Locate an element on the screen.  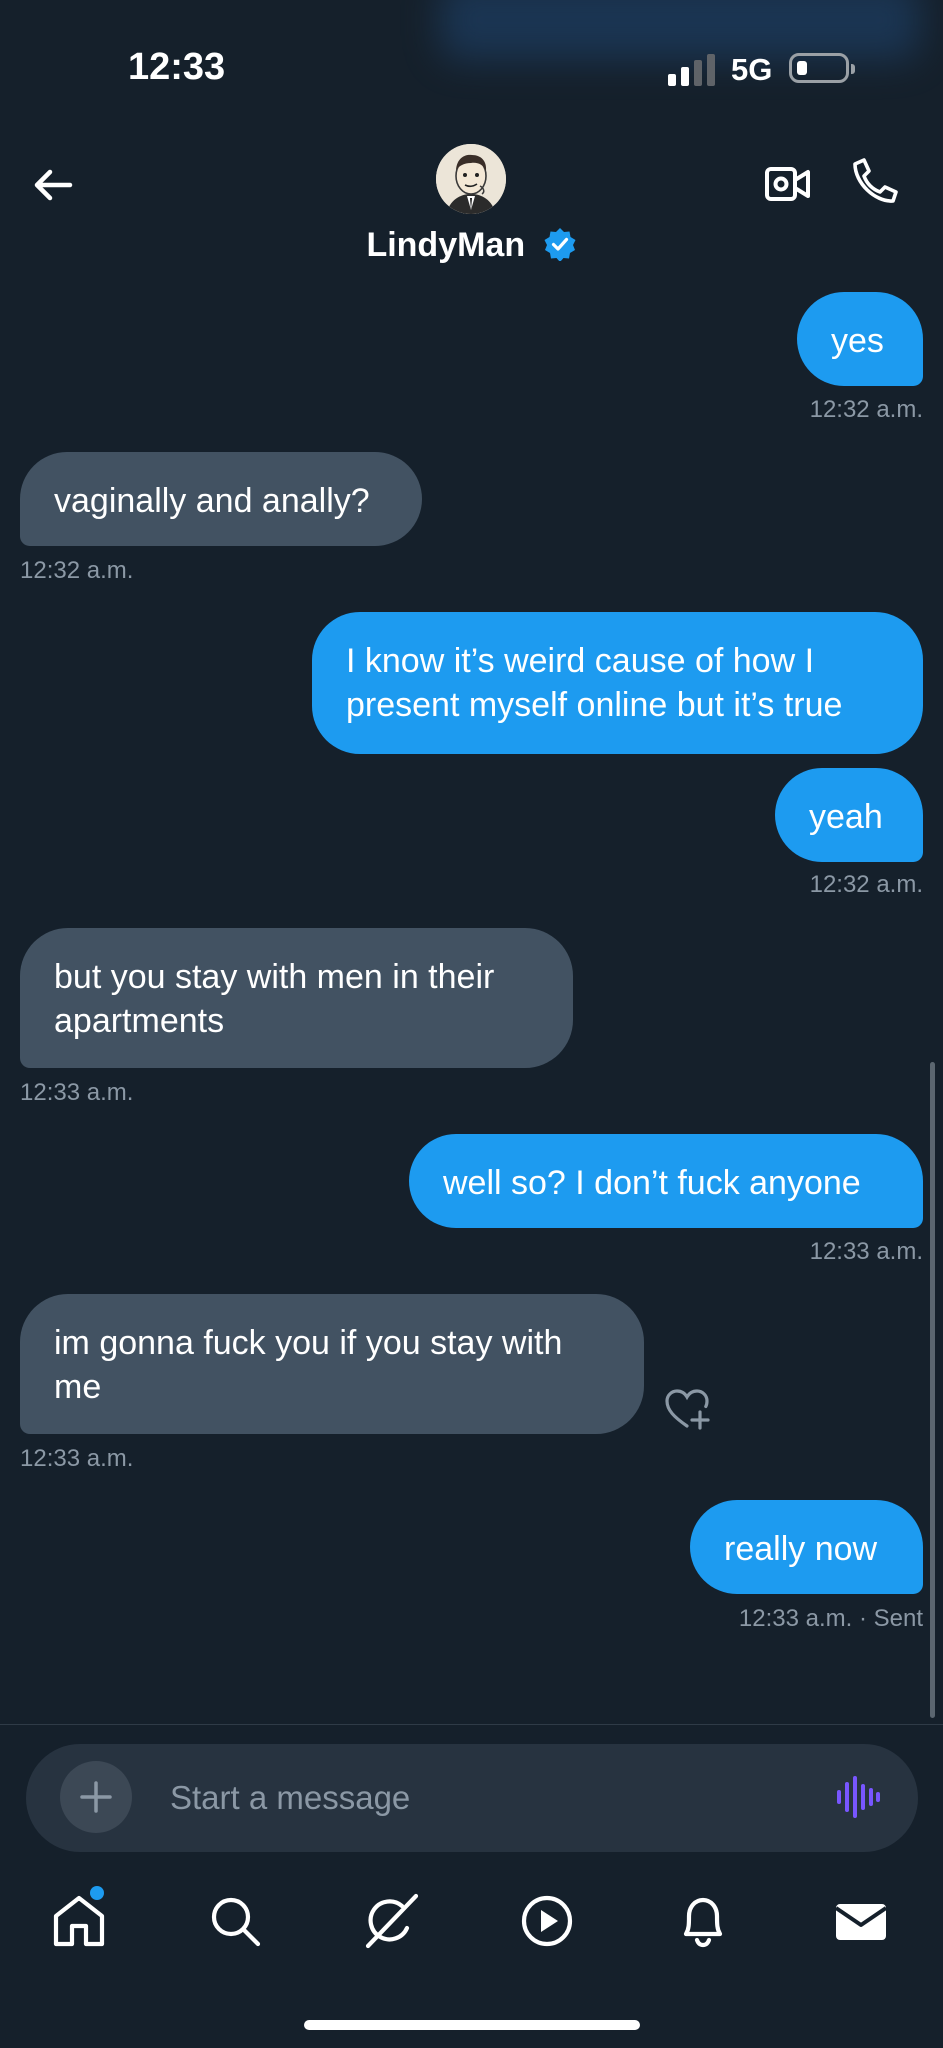
search-icon is located at coordinates (236, 1922).